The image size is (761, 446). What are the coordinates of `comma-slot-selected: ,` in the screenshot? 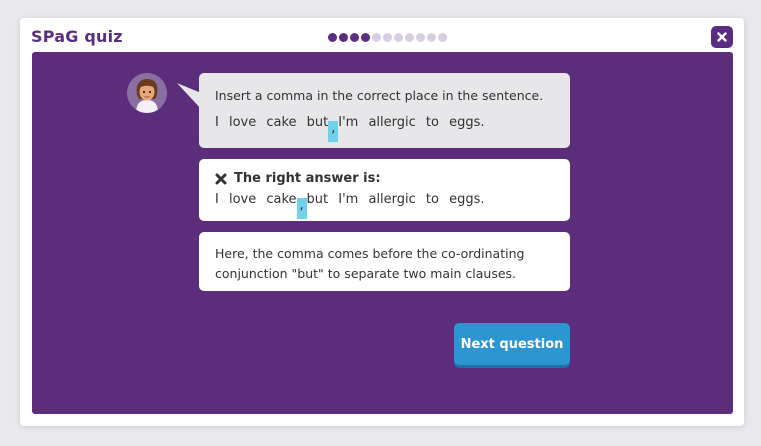 It's located at (333, 131).